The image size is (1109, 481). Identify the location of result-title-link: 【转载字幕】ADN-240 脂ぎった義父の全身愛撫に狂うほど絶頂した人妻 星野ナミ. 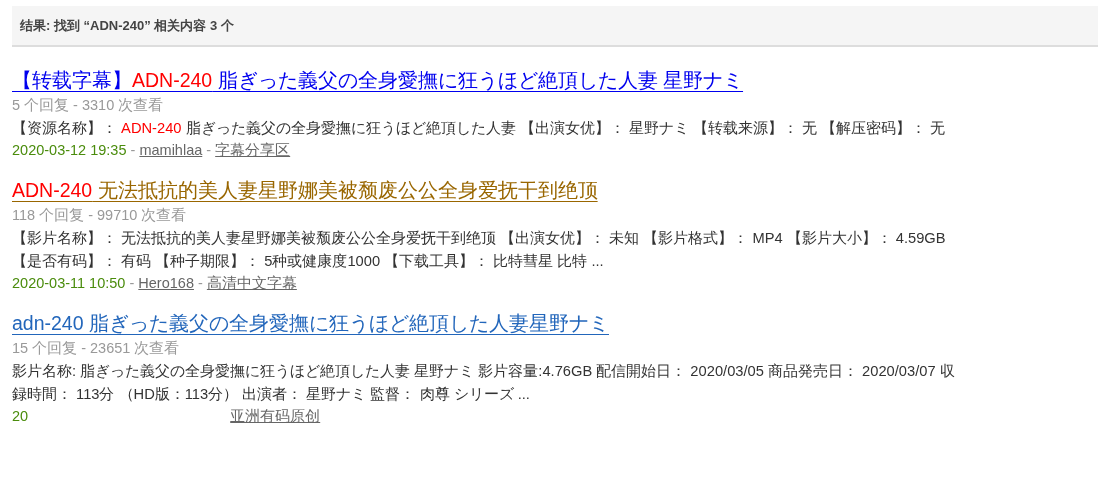
(378, 80).